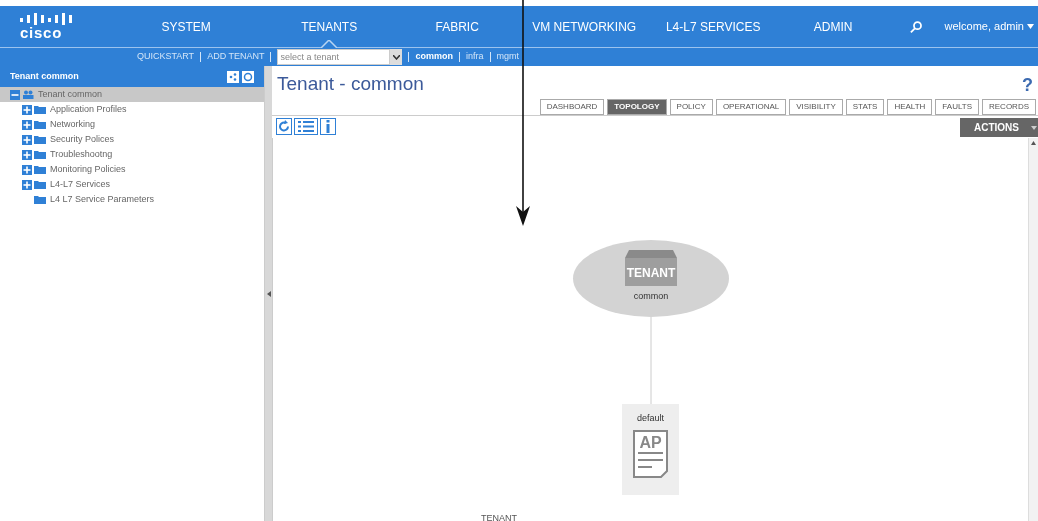 This screenshot has width=1038, height=521. Describe the element at coordinates (916, 26) in the screenshot. I see `search-icon` at that location.